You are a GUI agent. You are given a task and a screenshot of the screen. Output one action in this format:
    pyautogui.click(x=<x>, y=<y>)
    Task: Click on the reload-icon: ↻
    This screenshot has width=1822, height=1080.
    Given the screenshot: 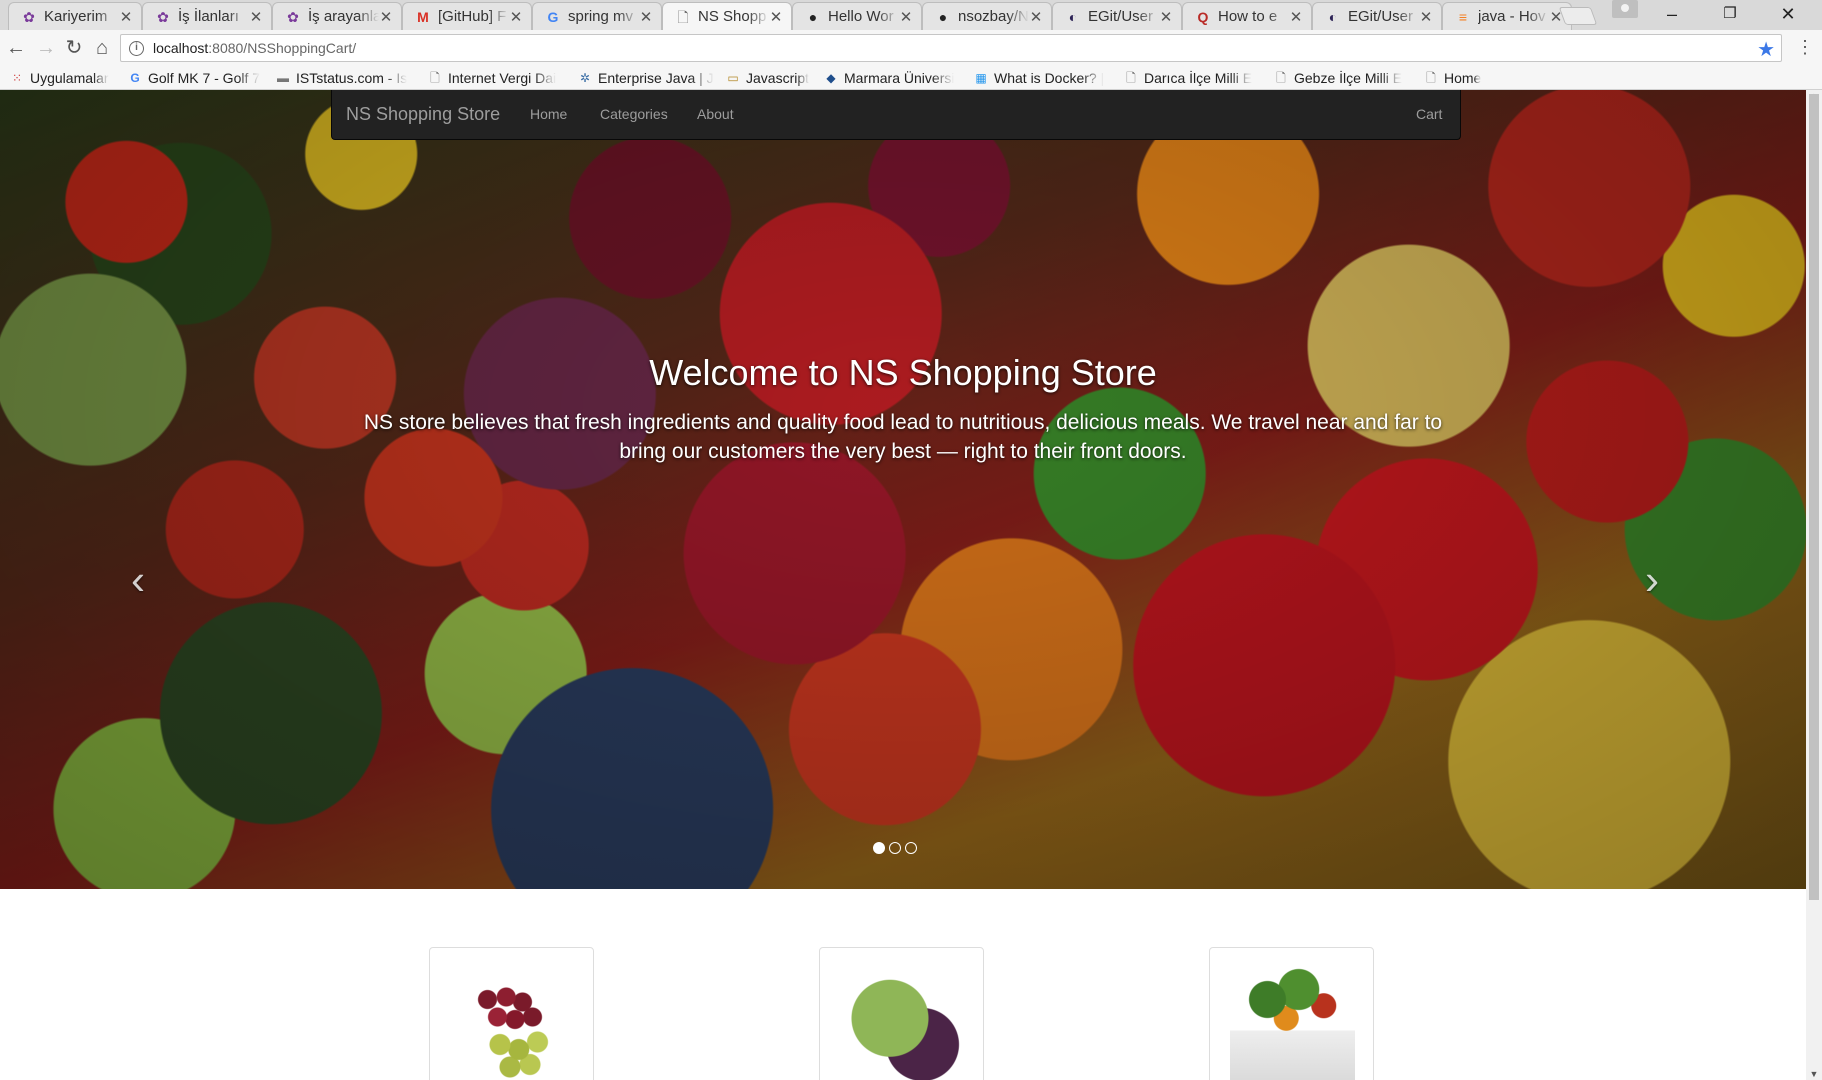 What is the action you would take?
    pyautogui.click(x=74, y=48)
    